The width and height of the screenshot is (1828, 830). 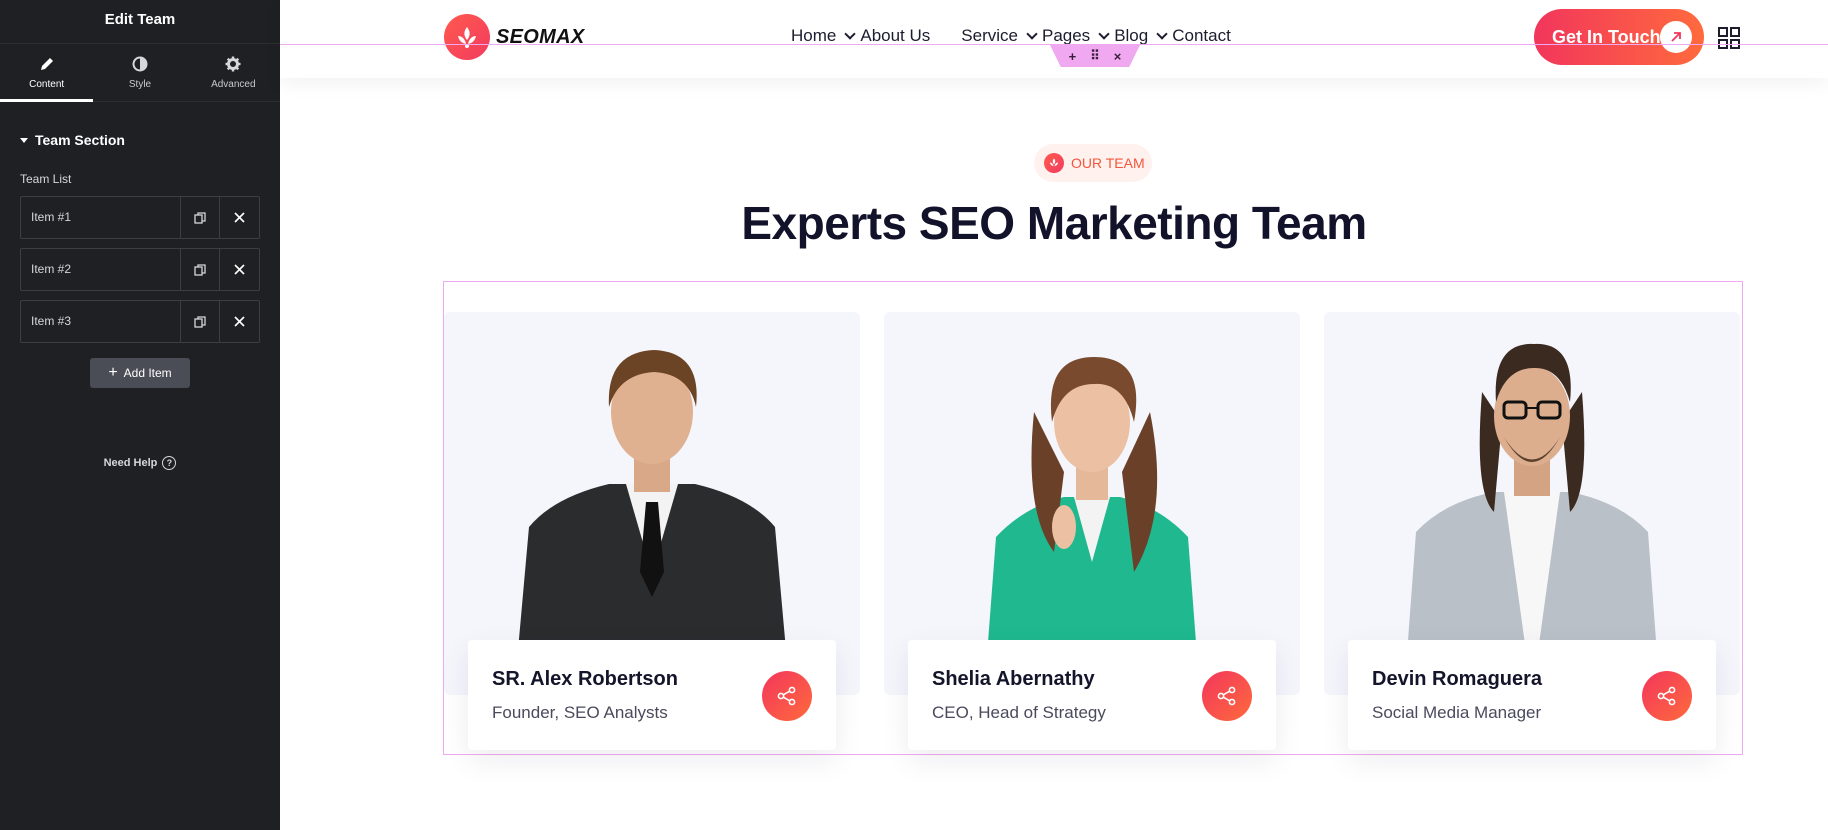 I want to click on nav-item-contact: Contact, so click(x=1201, y=36).